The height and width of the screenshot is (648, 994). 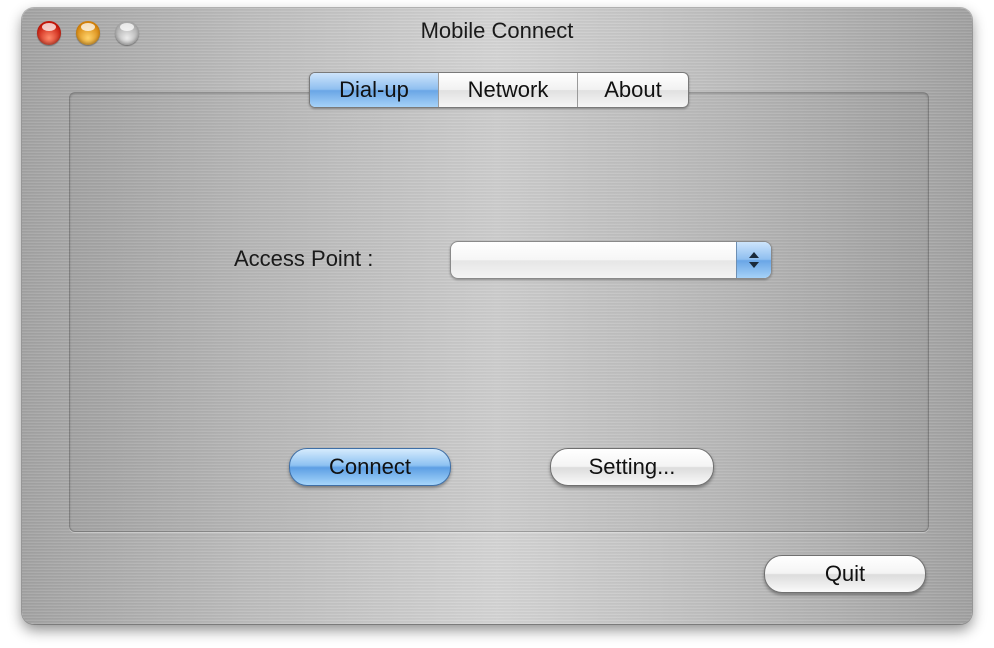 I want to click on quit-button: Quit, so click(x=845, y=574).